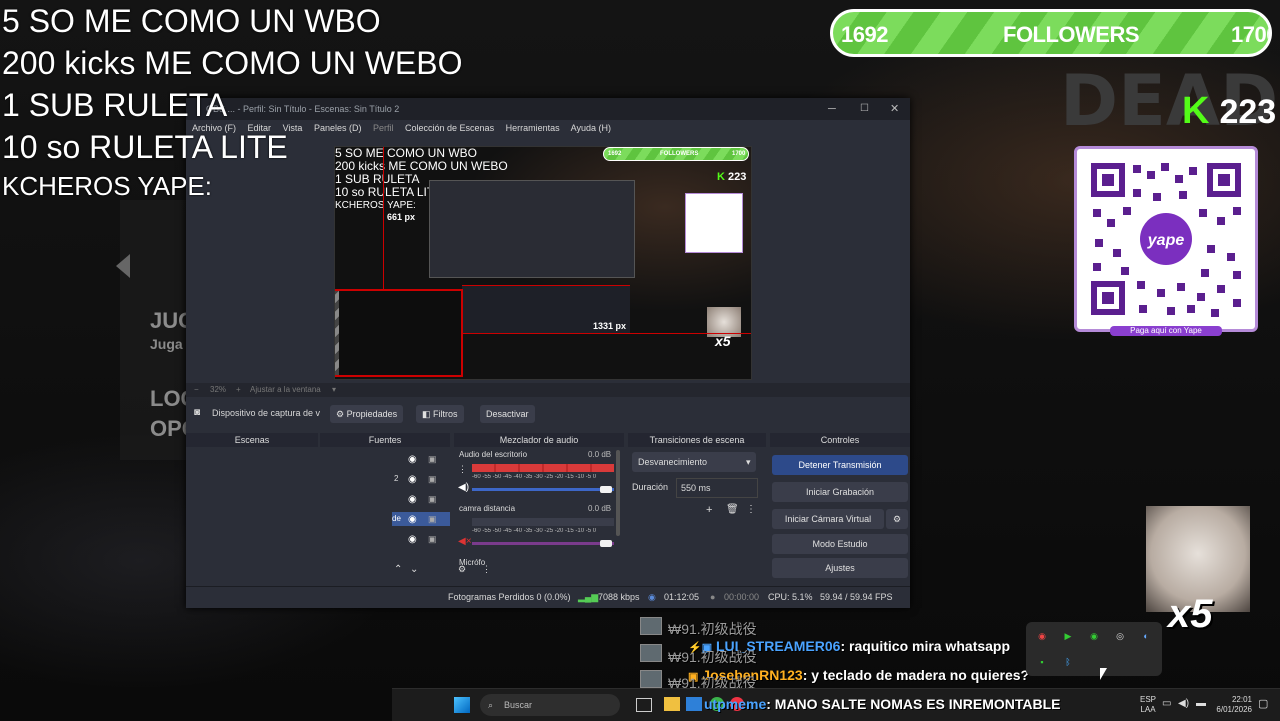 The height and width of the screenshot is (721, 1280). Describe the element at coordinates (1042, 636) in the screenshot. I see `discord-icon: ◉` at that location.